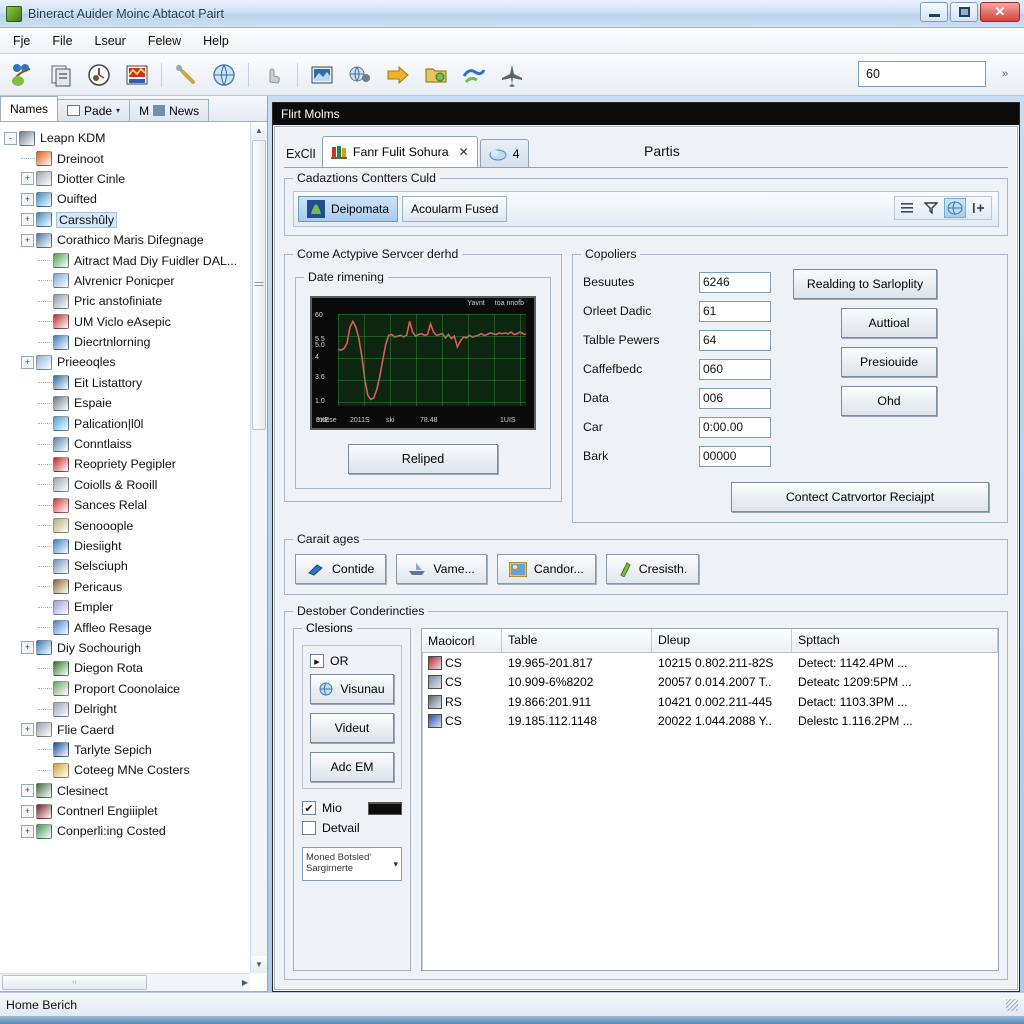 Image resolution: width=1024 pixels, height=1024 pixels. I want to click on tree-item: Diesiight, so click(126, 546).